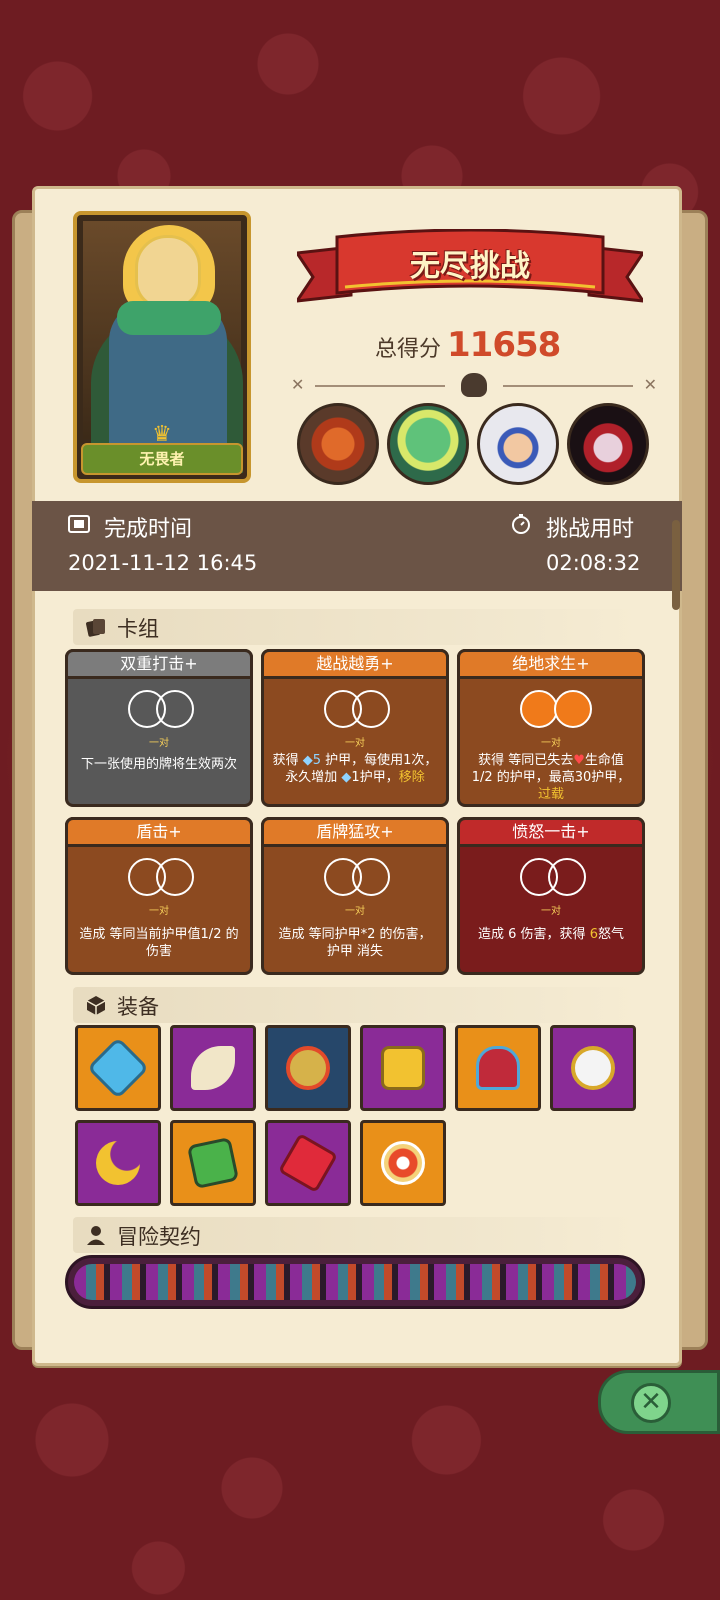 The width and height of the screenshot is (720, 1600). What do you see at coordinates (504, 345) in the screenshot?
I see `score-value: 11658` at bounding box center [504, 345].